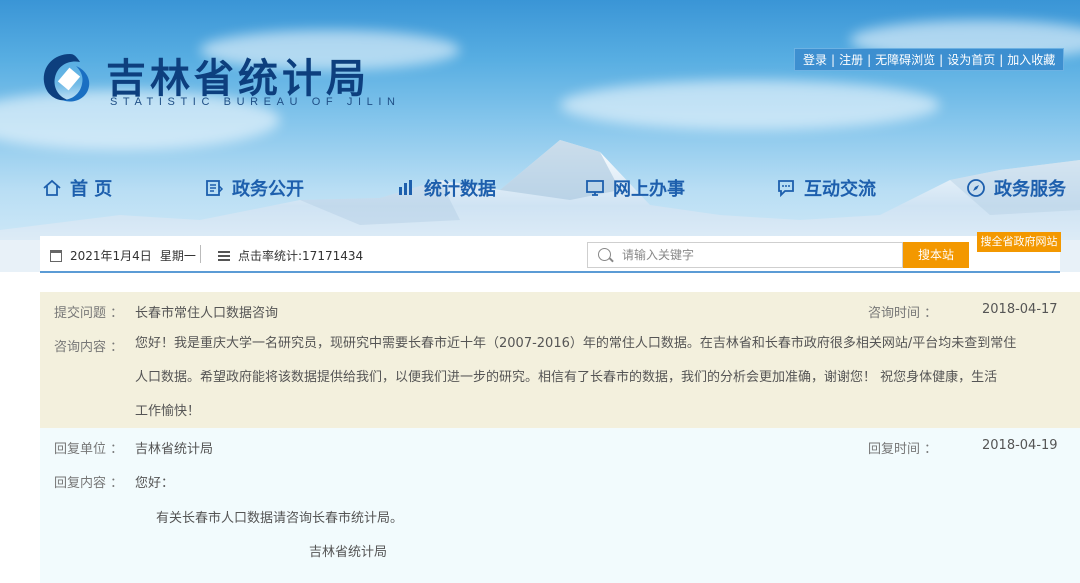 This screenshot has height=583, width=1080. Describe the element at coordinates (89, 347) in the screenshot. I see `question-content-label: 咨询内容 ：` at that location.